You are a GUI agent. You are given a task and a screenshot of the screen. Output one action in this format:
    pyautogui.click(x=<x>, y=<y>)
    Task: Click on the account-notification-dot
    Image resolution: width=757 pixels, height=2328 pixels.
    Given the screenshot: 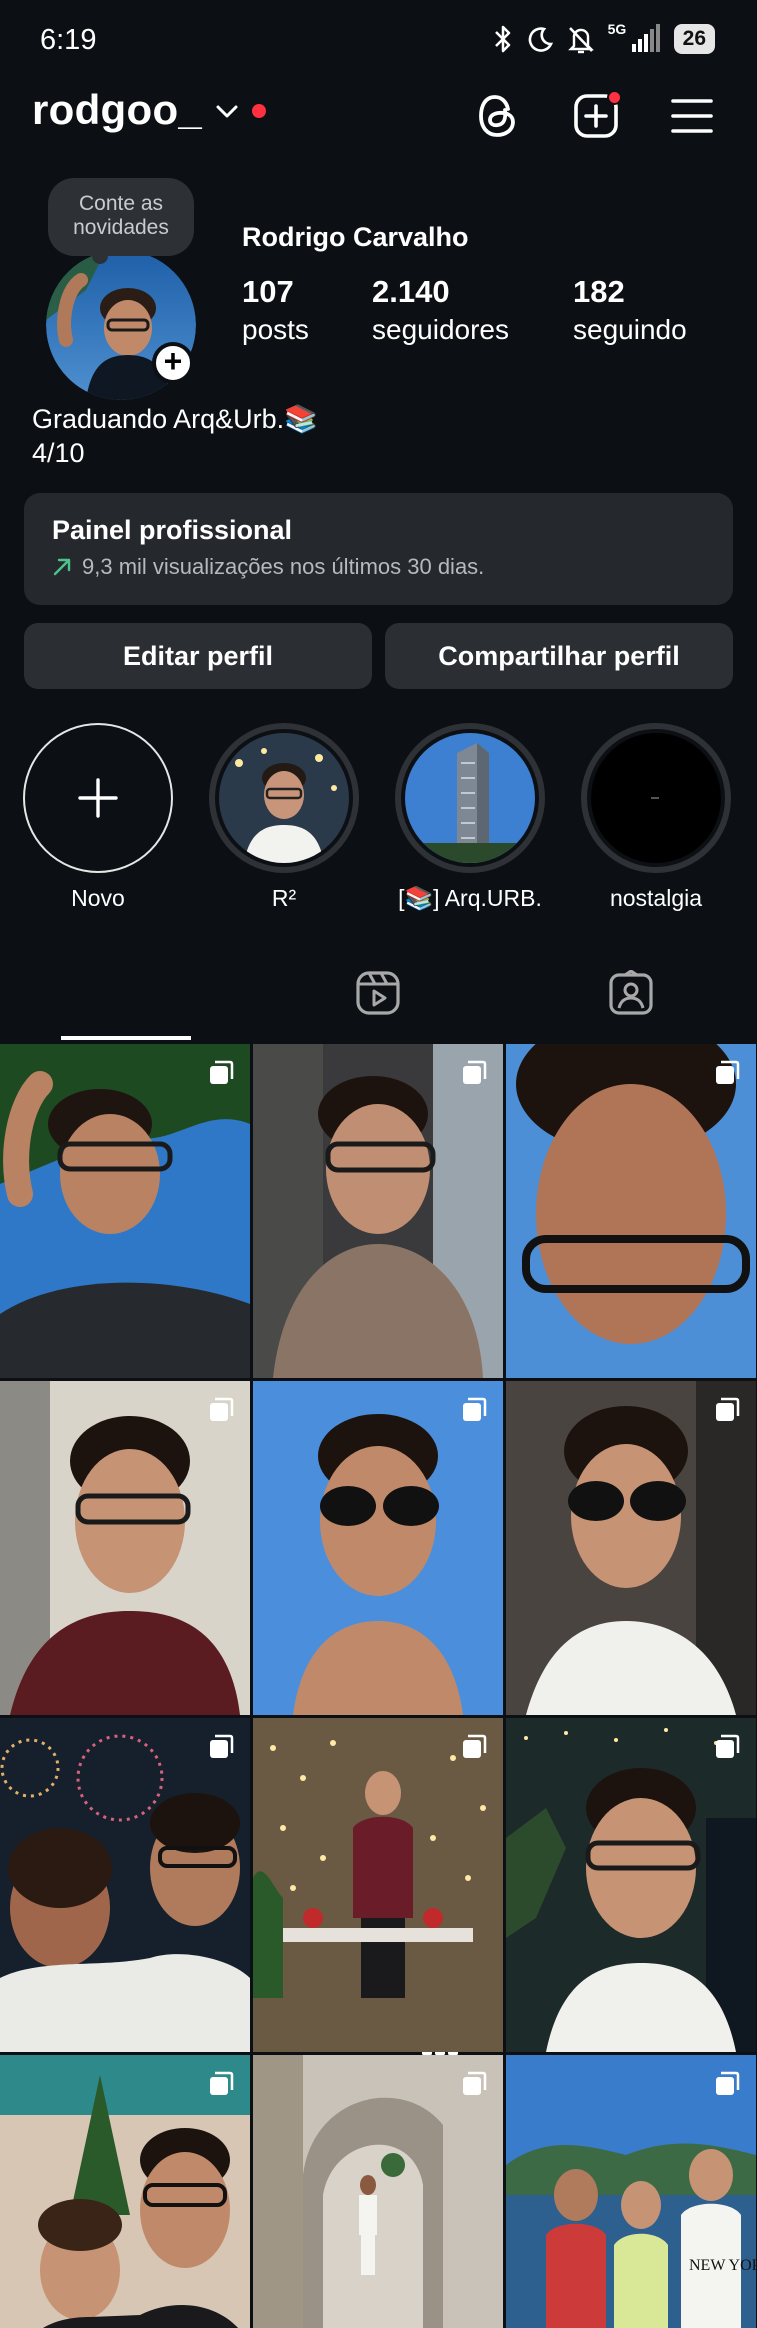 What is the action you would take?
    pyautogui.click(x=259, y=111)
    